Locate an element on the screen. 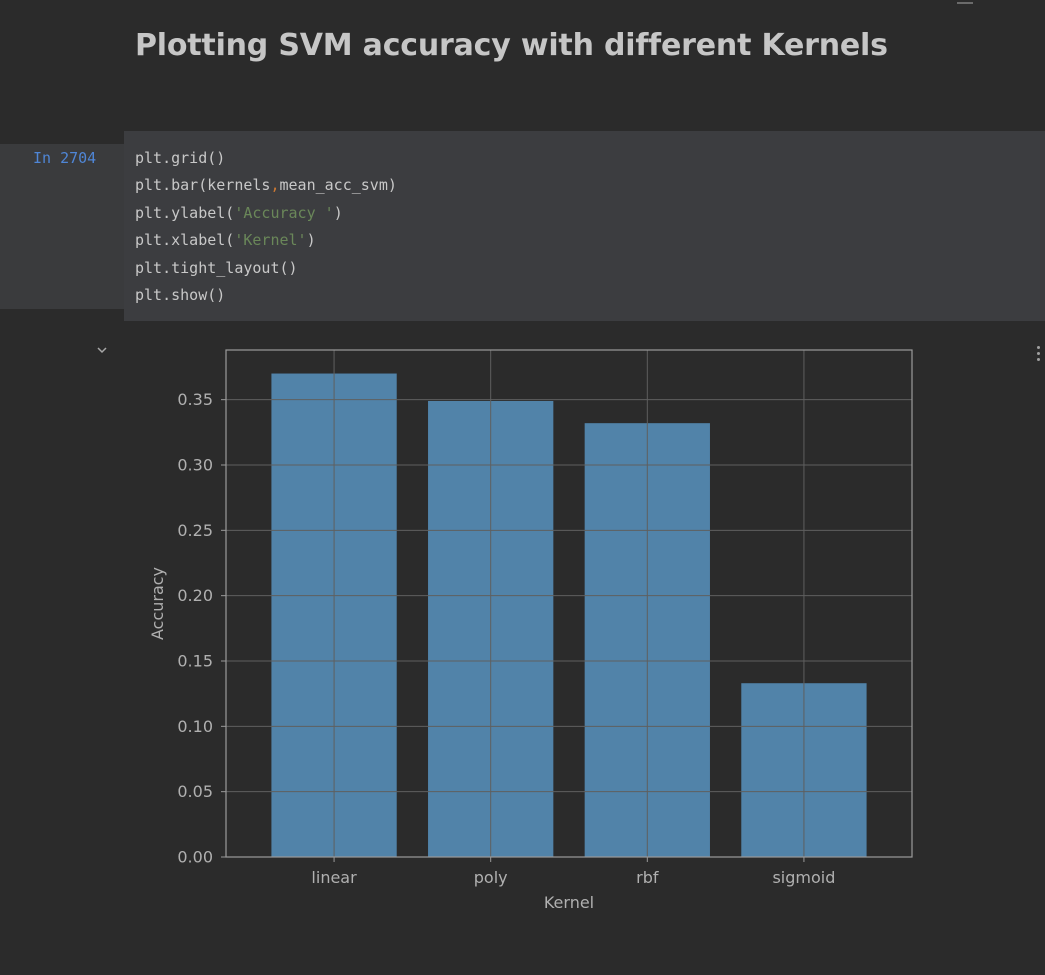  status-check-icon: ✓ is located at coordinates (987, 2).